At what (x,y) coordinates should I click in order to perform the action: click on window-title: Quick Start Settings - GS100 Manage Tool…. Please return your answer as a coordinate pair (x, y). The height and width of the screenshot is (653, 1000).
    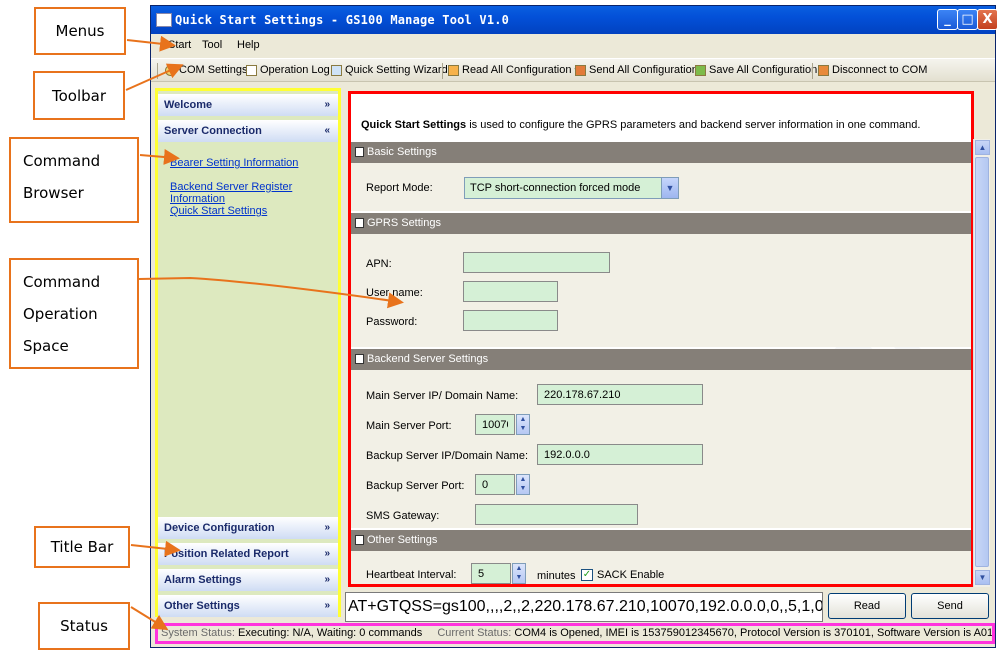
    Looking at the image, I should click on (342, 20).